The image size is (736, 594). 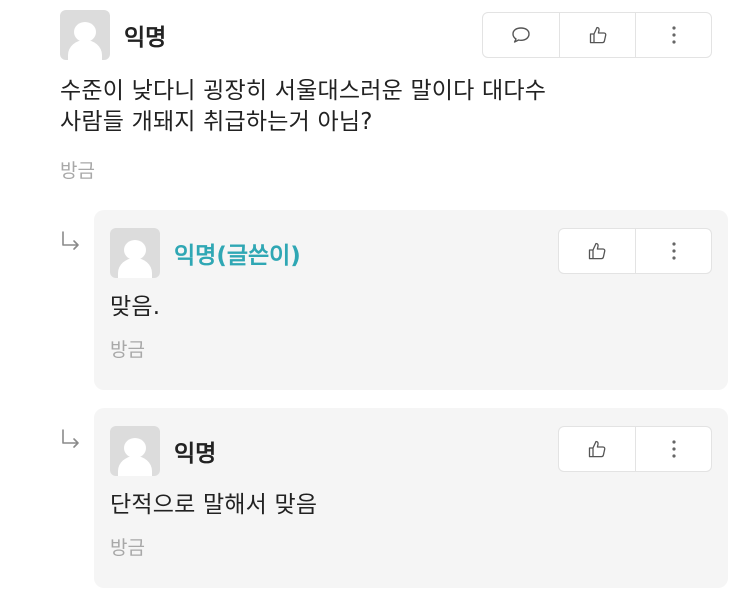 What do you see at coordinates (145, 38) in the screenshot?
I see `comment-author: 익명` at bounding box center [145, 38].